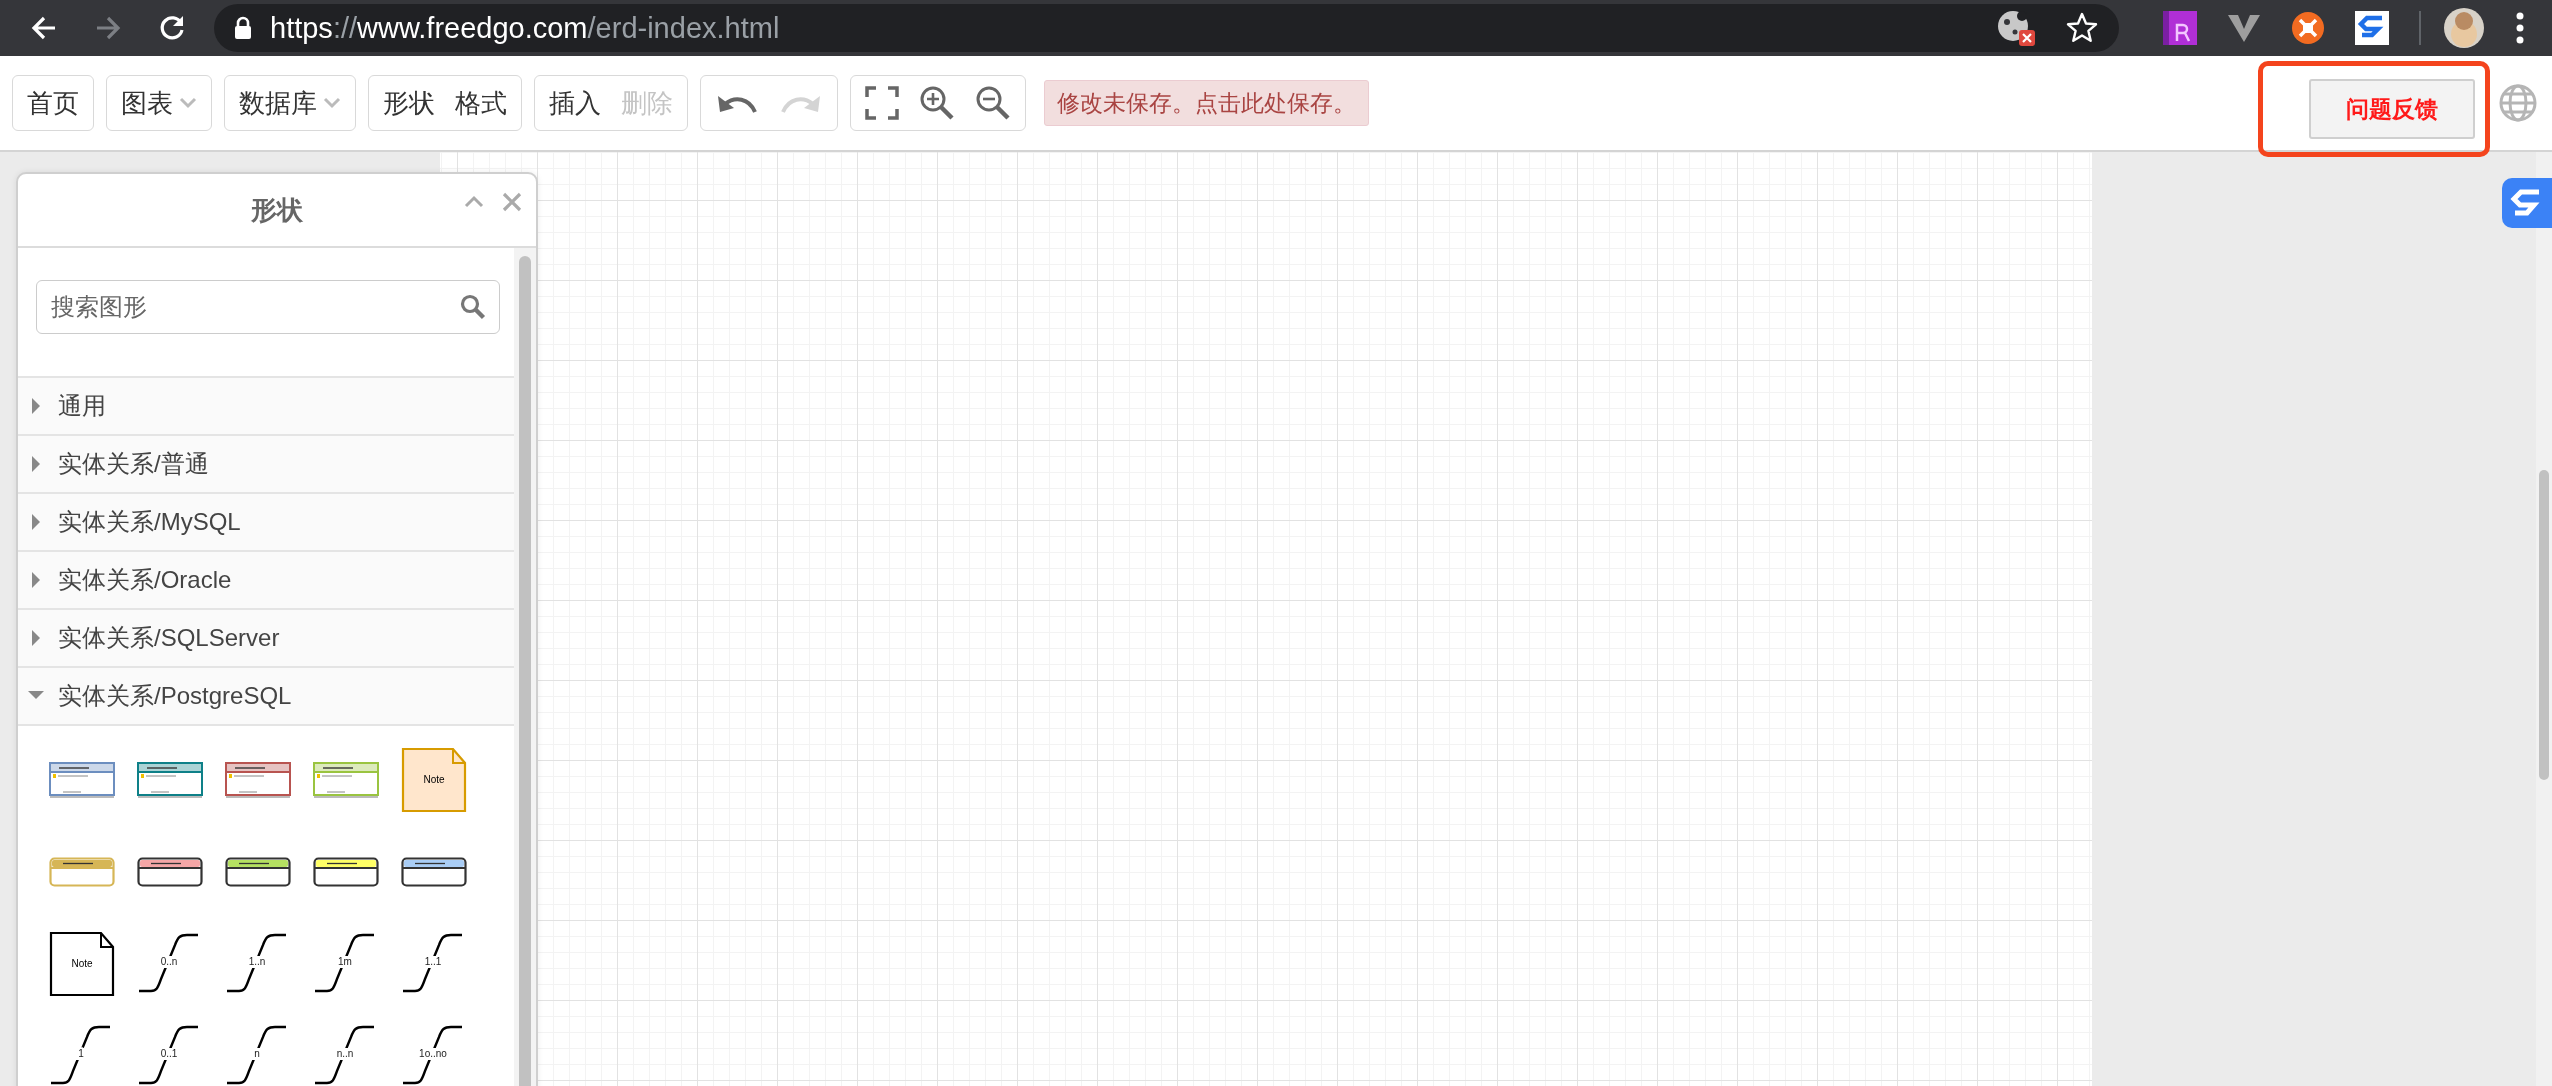 The image size is (2552, 1086). Describe the element at coordinates (290, 103) in the screenshot. I see `menu-button: 数据库` at that location.